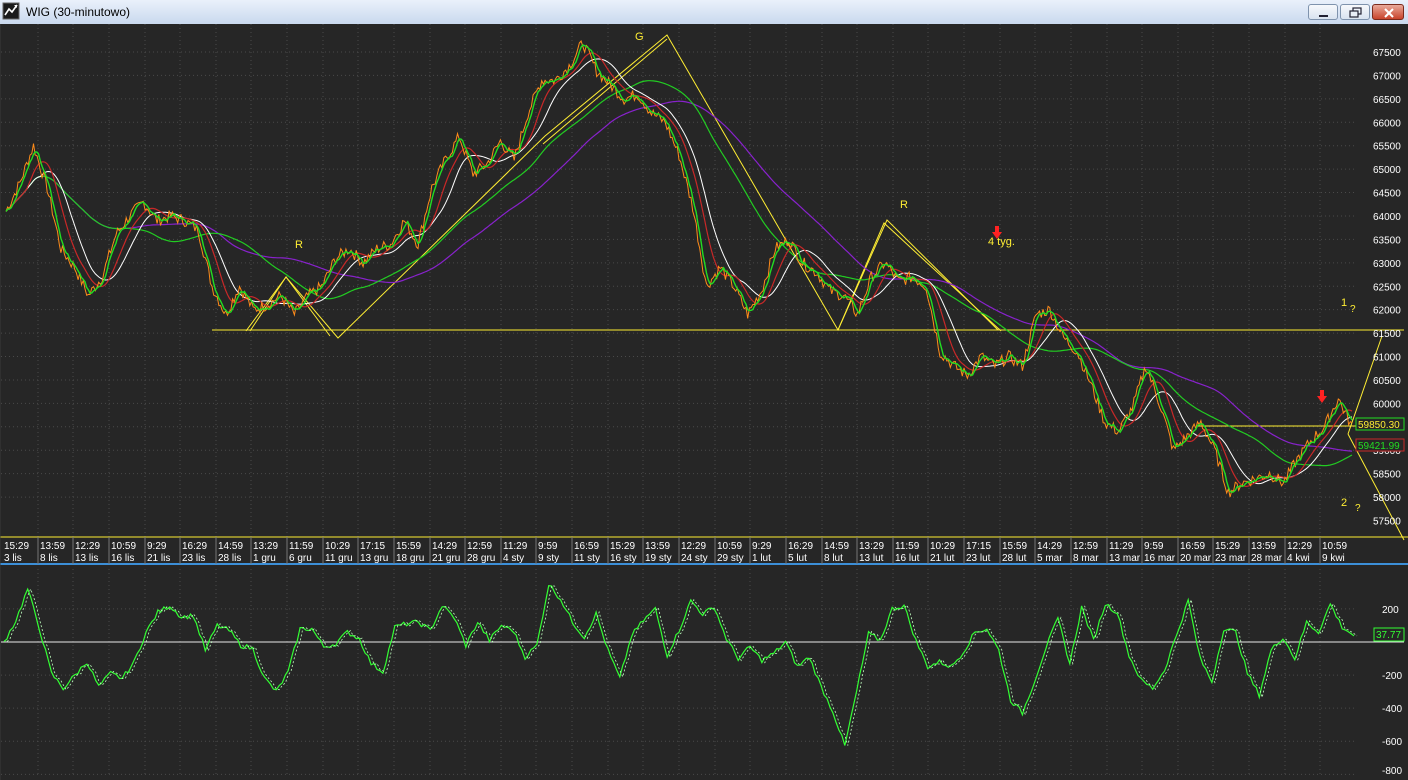 This screenshot has height=780, width=1408. What do you see at coordinates (1387, 522) in the screenshot?
I see `price-tick-label: 57500` at bounding box center [1387, 522].